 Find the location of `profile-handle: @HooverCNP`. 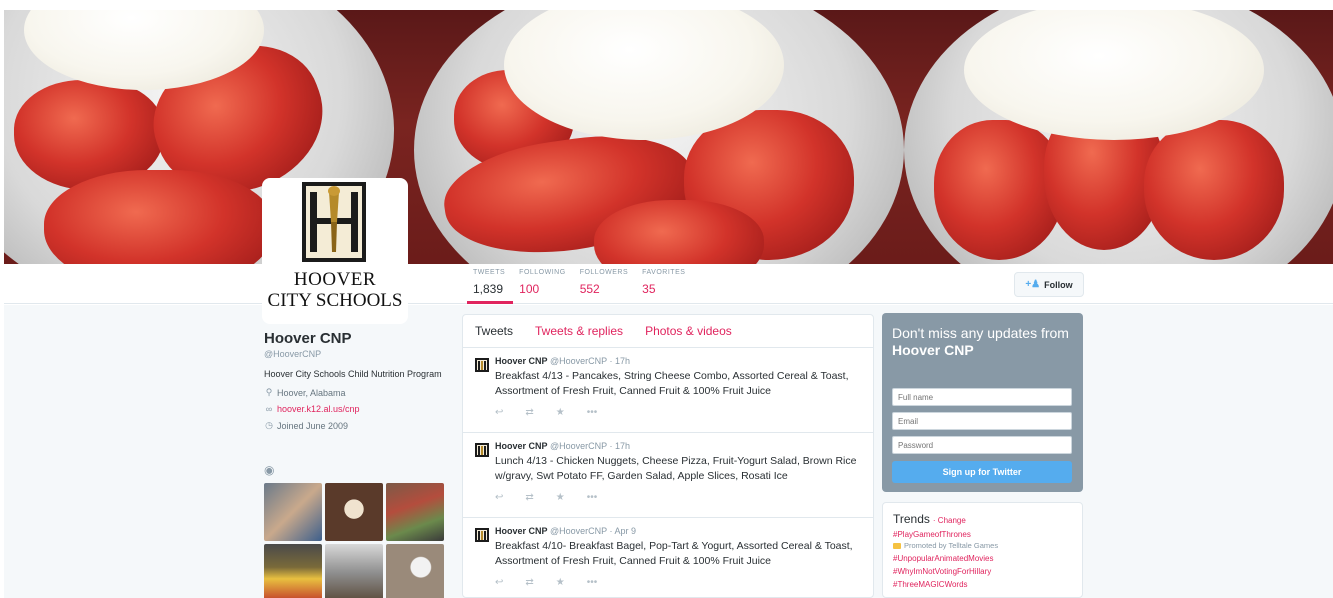

profile-handle: @HooverCNP is located at coordinates (356, 354).